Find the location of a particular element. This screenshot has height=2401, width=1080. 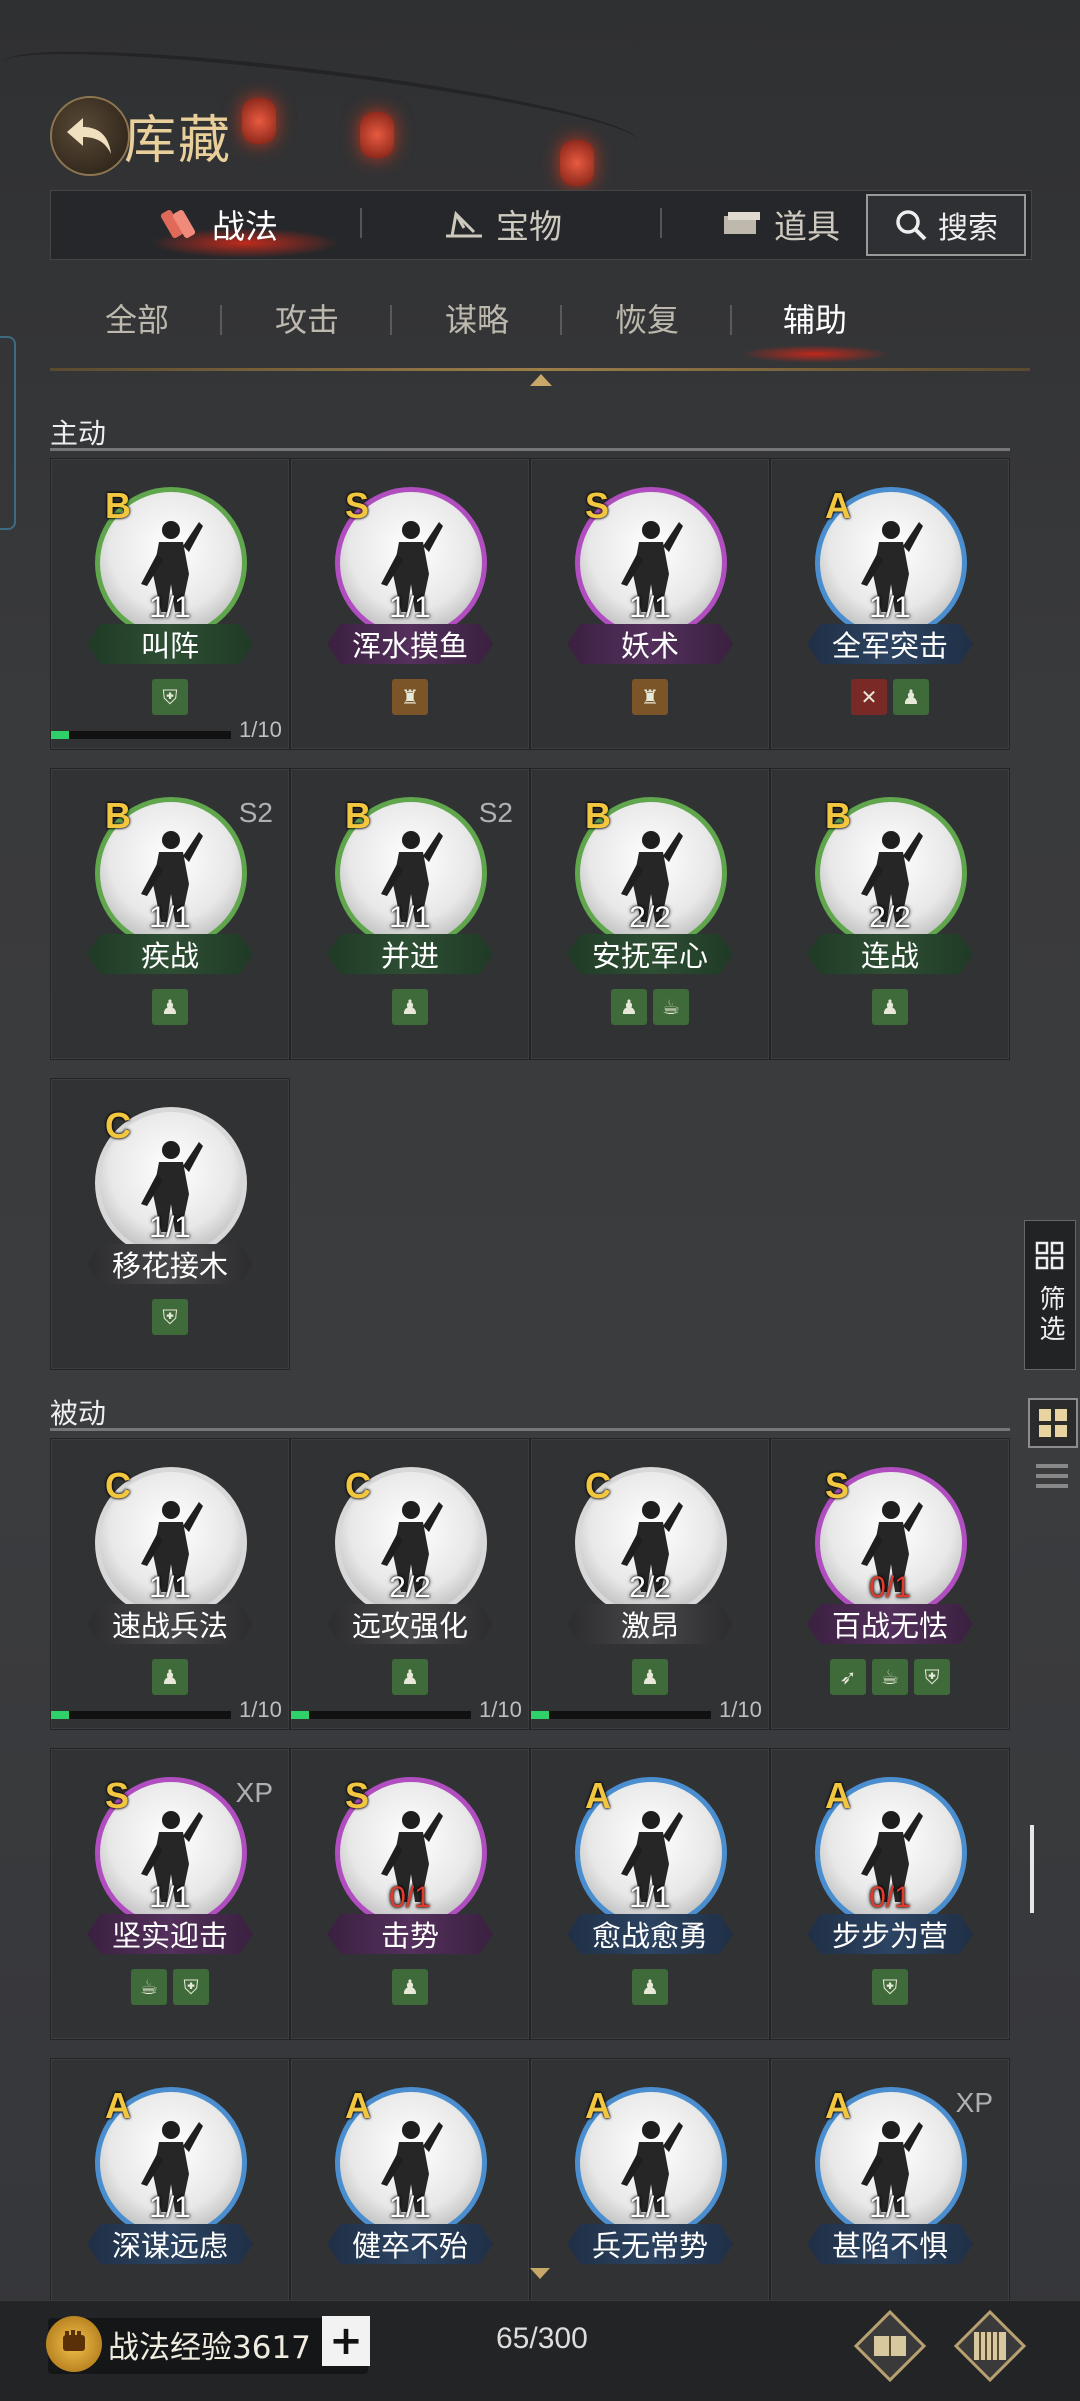

scrollbar-thumb is located at coordinates (1032, 1869).